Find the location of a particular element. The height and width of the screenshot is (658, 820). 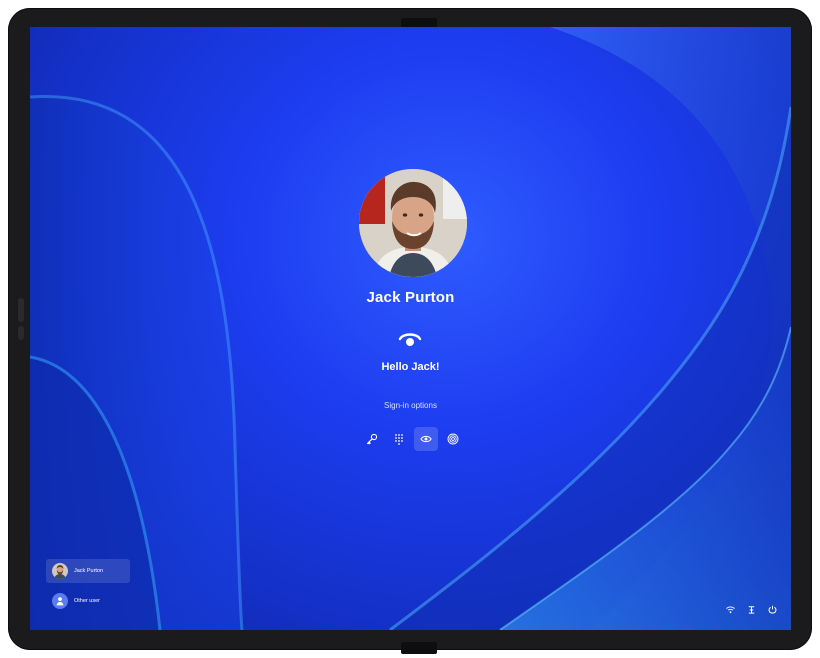

user-name: Jack Purton is located at coordinates (410, 297).